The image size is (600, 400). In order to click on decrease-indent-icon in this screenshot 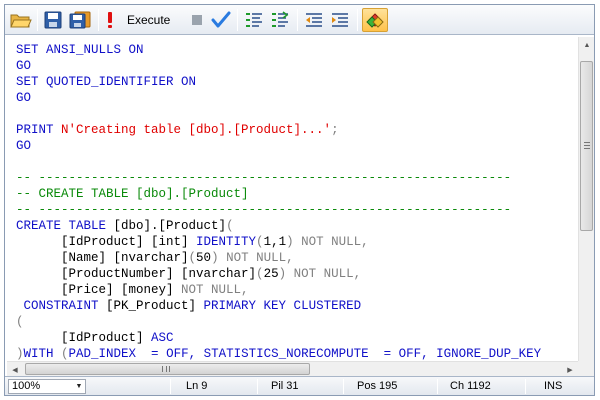, I will do `click(314, 20)`.